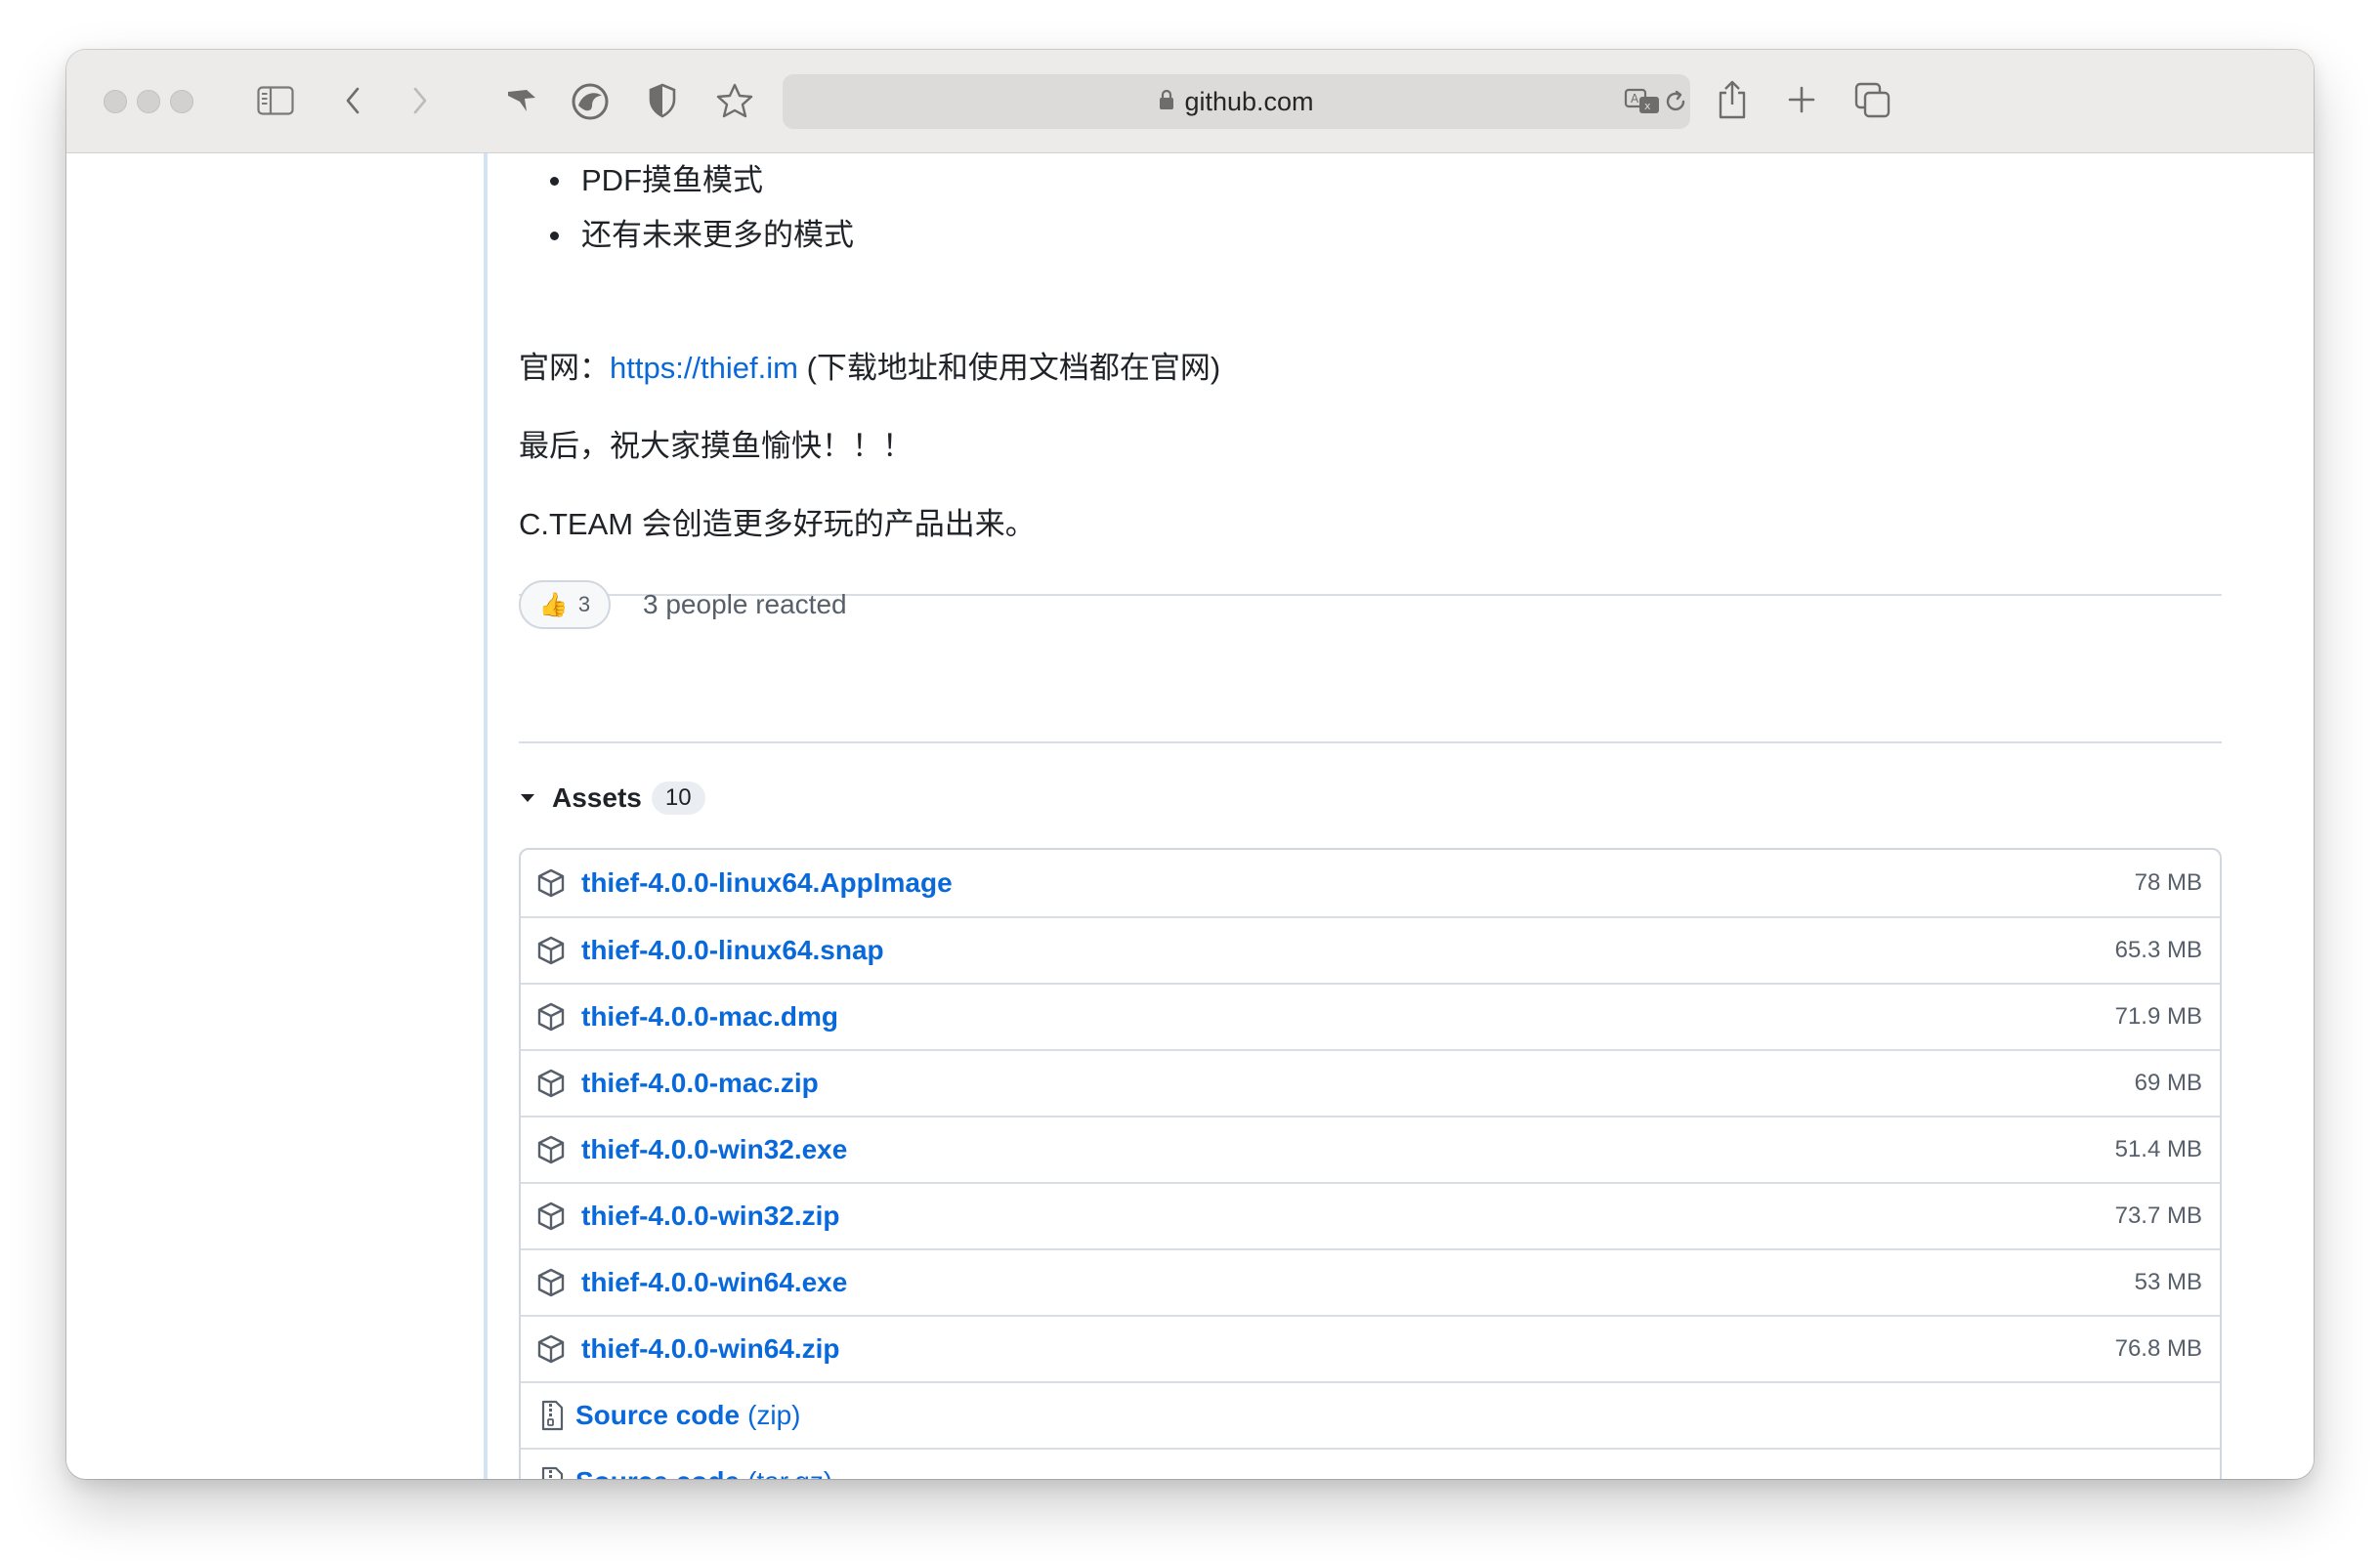 The height and width of the screenshot is (1561, 2380). Describe the element at coordinates (1635, 98) in the screenshot. I see `svg-text: A` at that location.